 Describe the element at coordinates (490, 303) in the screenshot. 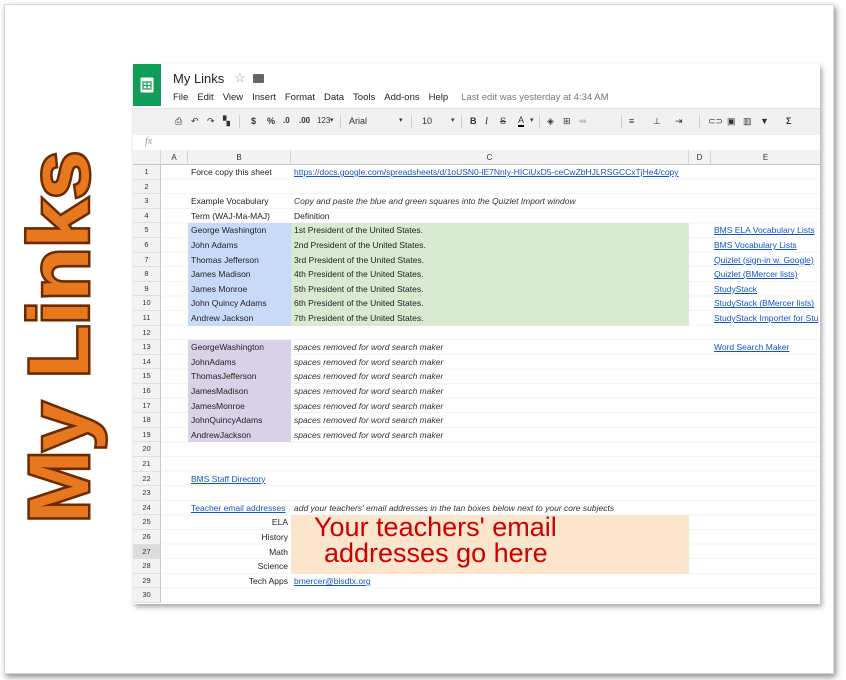

I see `vocab-definition-cell: 6th President of the United States.` at that location.